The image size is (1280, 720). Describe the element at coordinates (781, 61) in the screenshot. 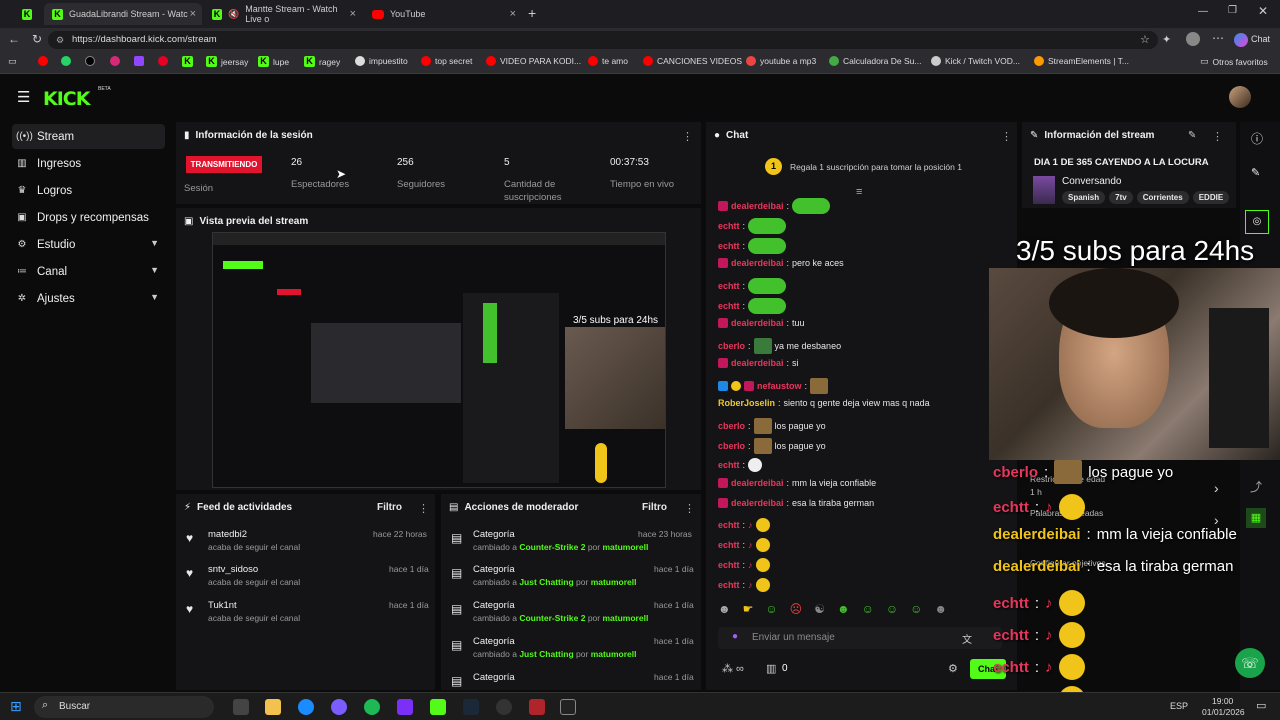

I see `bookmark-youtube-mp3: youtube a mp3` at that location.